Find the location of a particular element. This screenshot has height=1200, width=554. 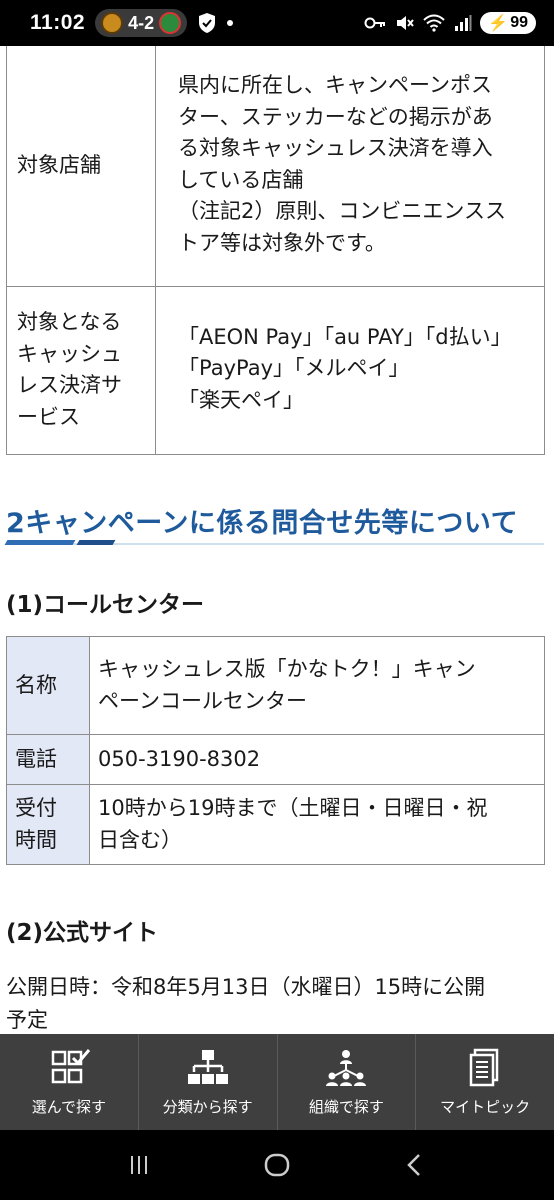

label-line: 対象となる is located at coordinates (69, 322).